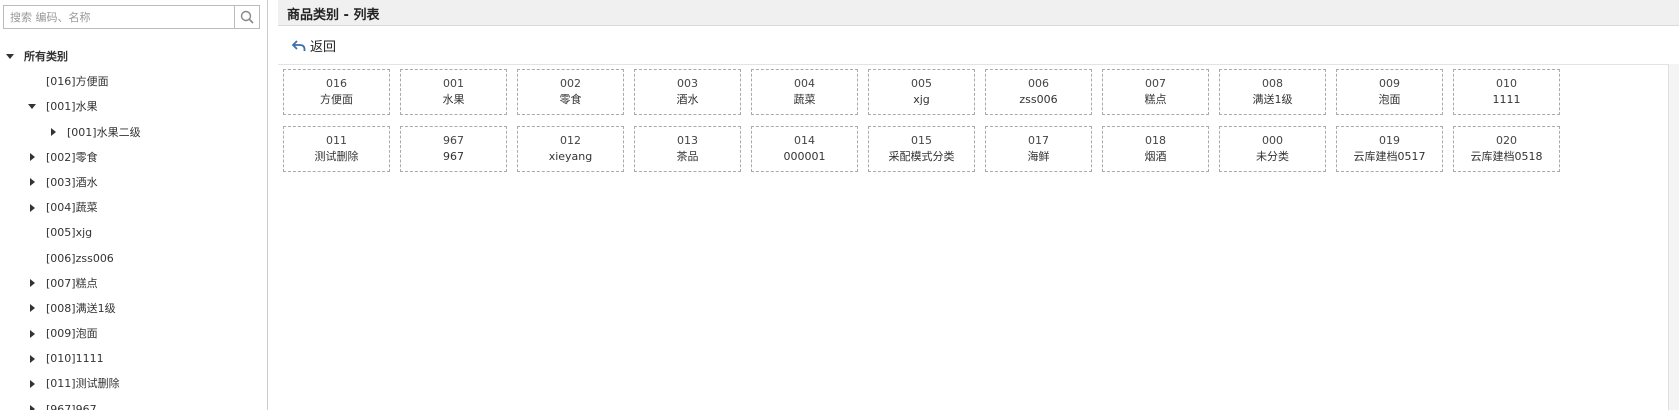 This screenshot has width=1679, height=410. What do you see at coordinates (921, 92) in the screenshot?
I see `category-card: 005 xjg` at bounding box center [921, 92].